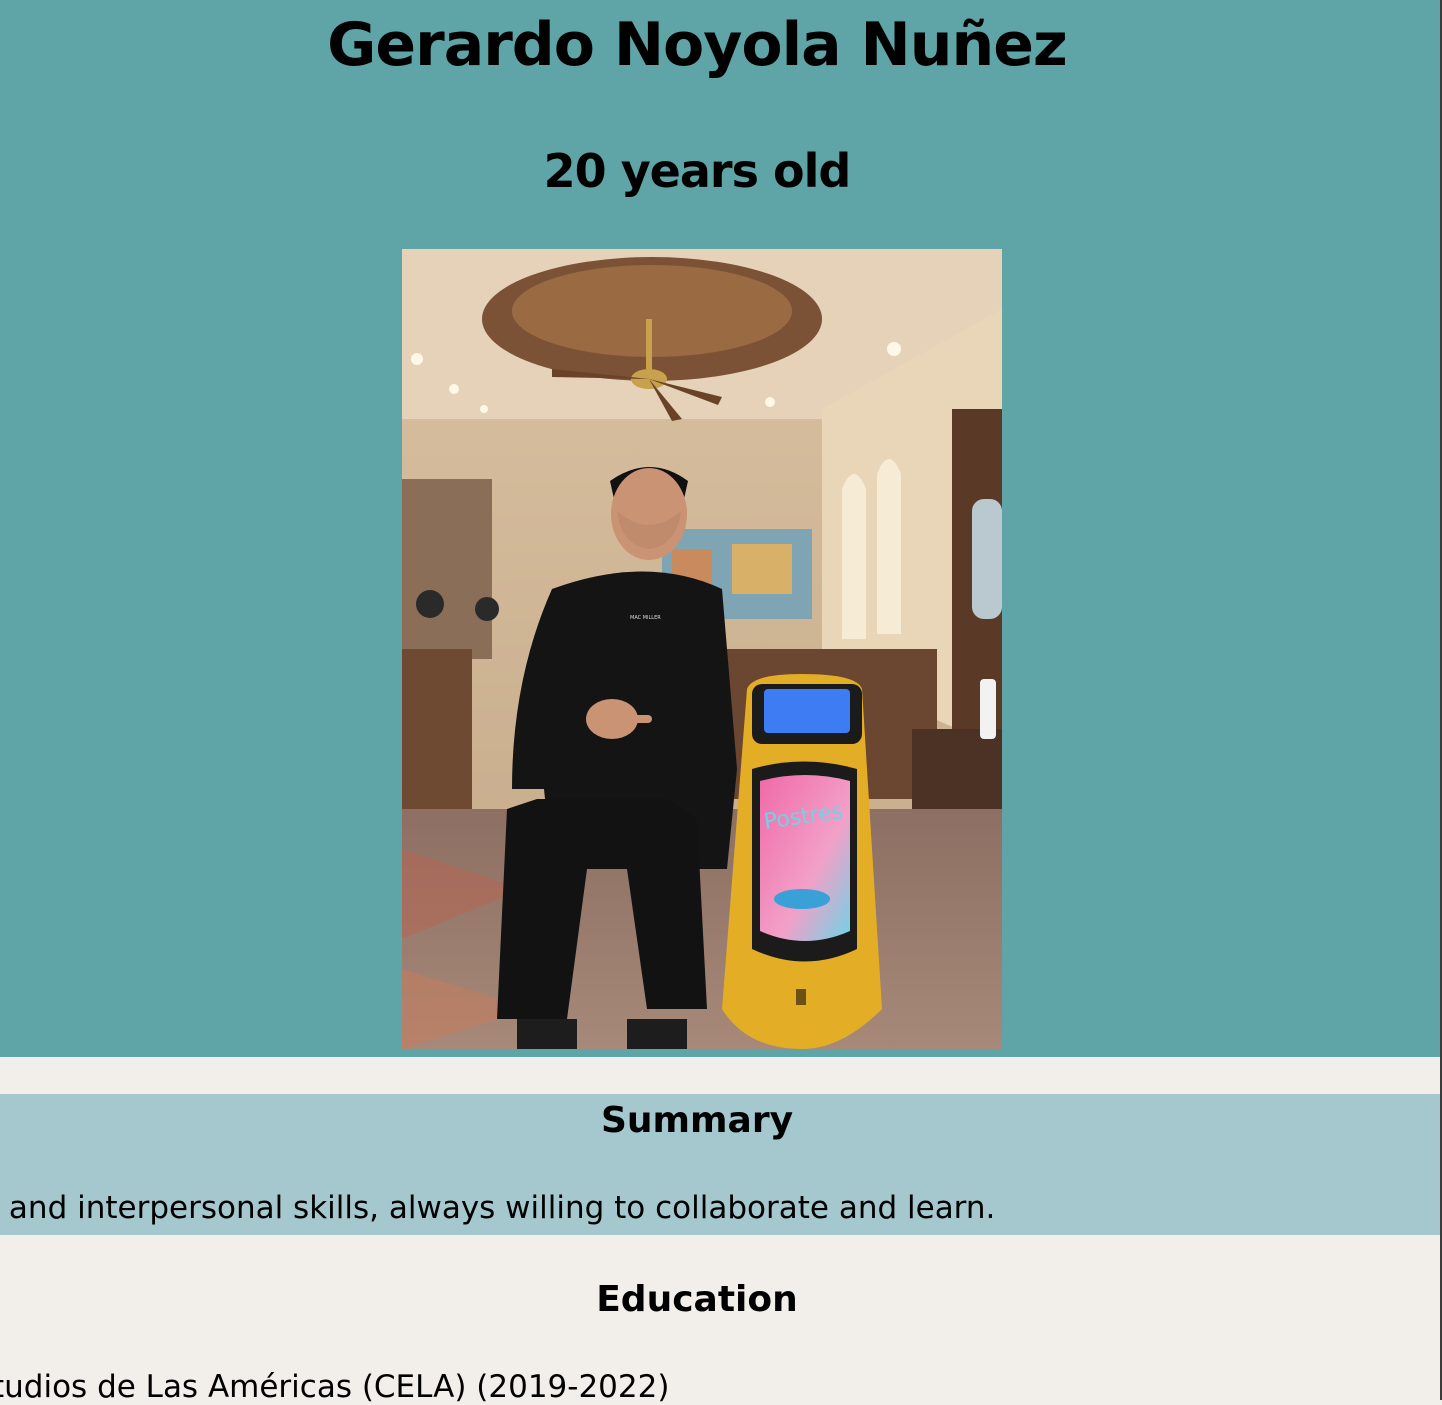 Image resolution: width=1442 pixels, height=1405 pixels. Describe the element at coordinates (721, 1075) in the screenshot. I see `section-divider` at that location.